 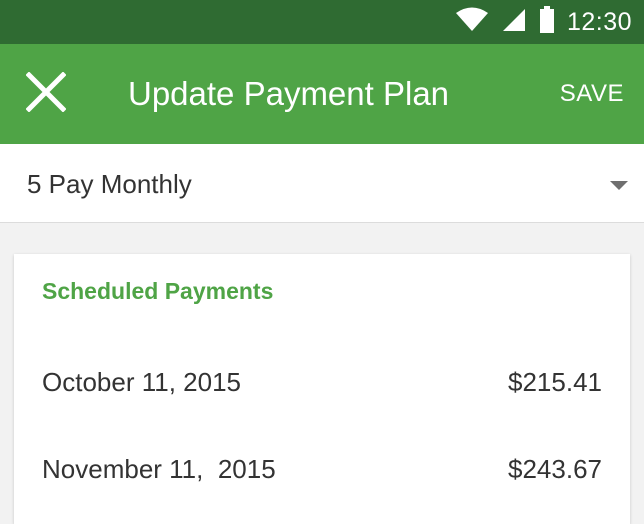 I want to click on save-button: SAVE, so click(x=592, y=94).